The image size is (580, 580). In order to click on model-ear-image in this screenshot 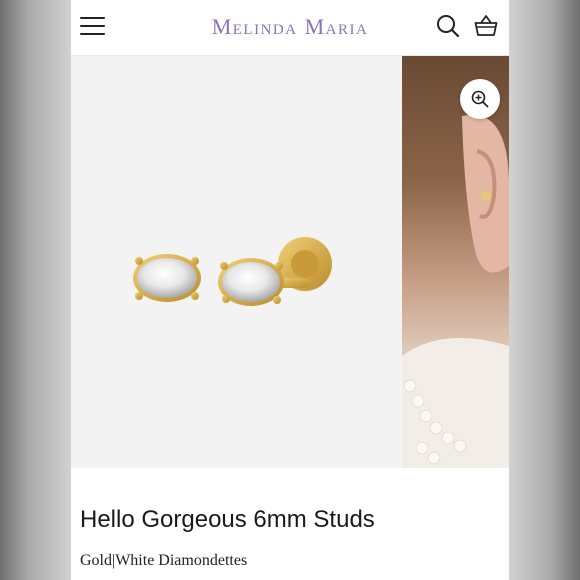, I will do `click(455, 291)`.